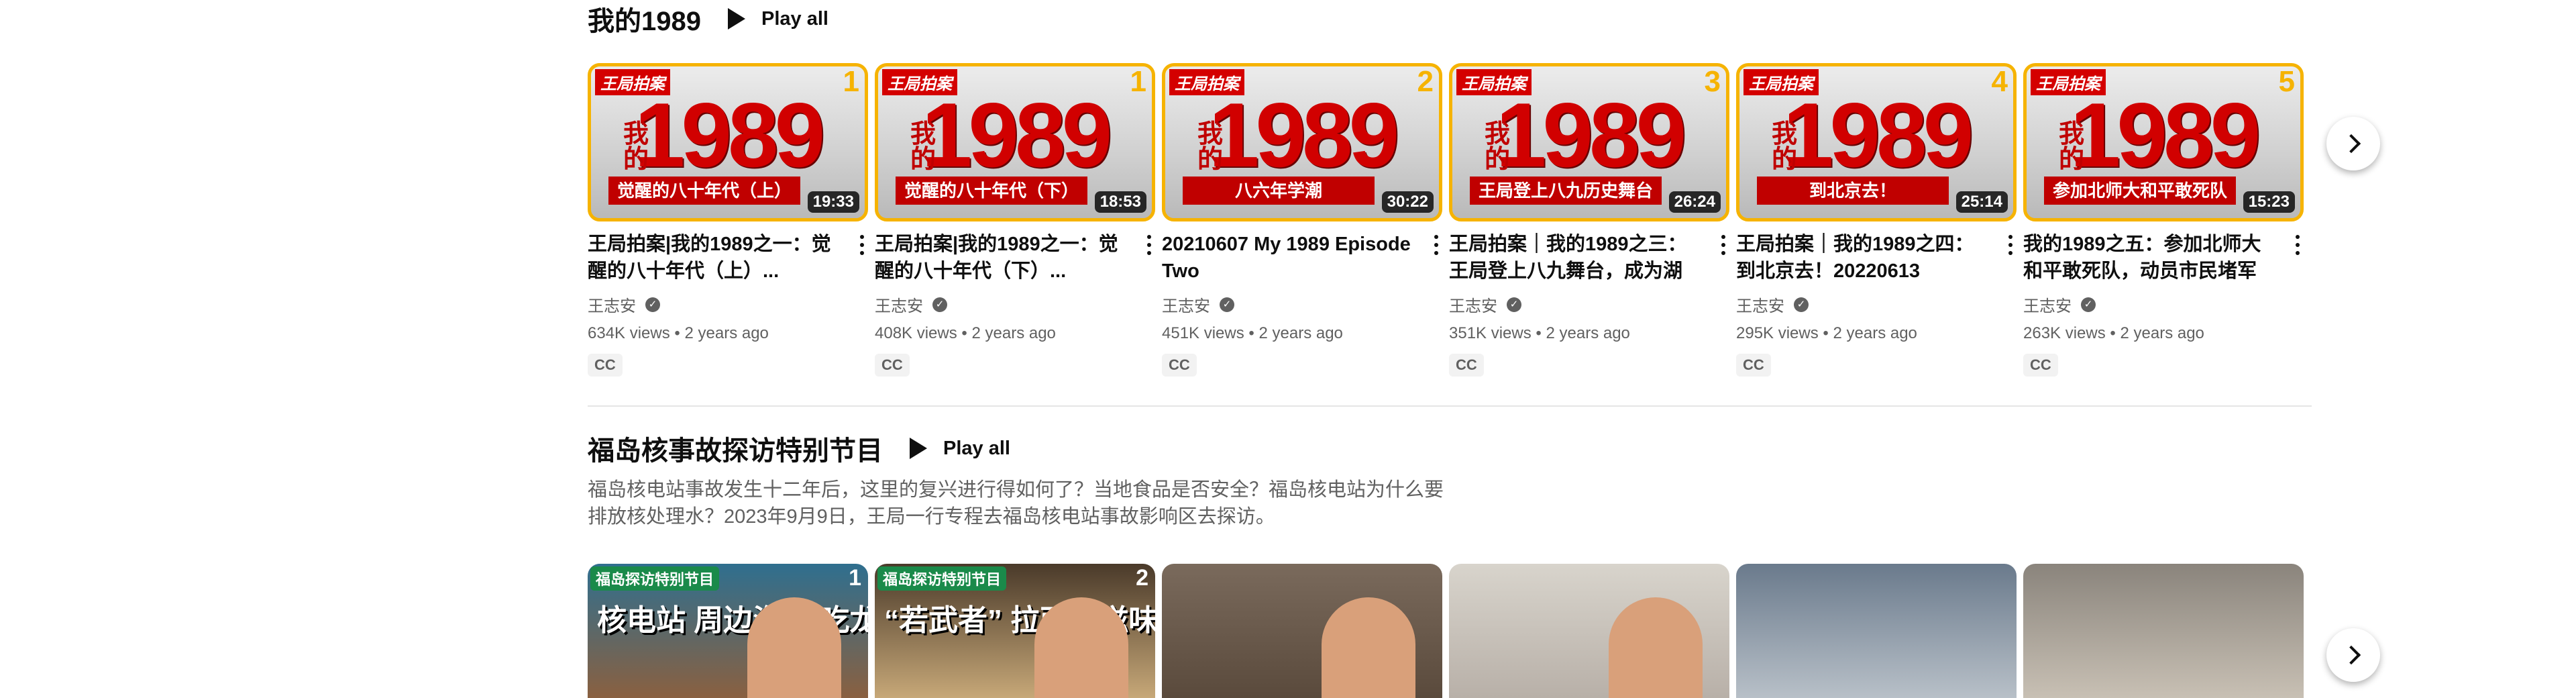  I want to click on video-card: 福岛探访特别节目 2 “若武者” 拉面的滋味, so click(1015, 631).